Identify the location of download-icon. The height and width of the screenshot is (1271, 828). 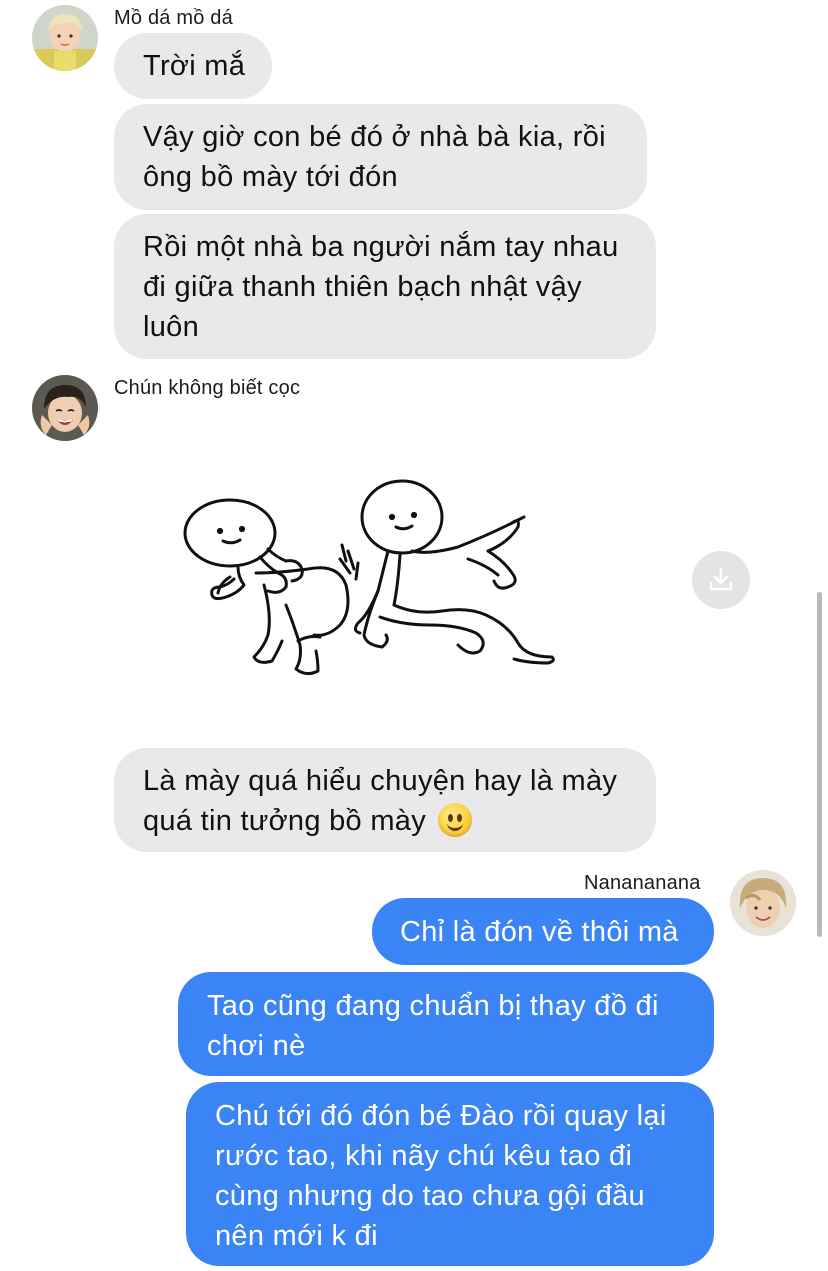
(721, 579).